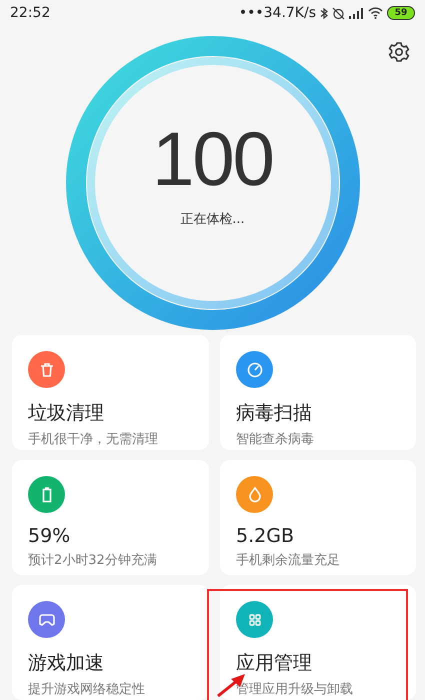 This screenshot has width=425, height=700. I want to click on card-title: 垃圾清理, so click(66, 413).